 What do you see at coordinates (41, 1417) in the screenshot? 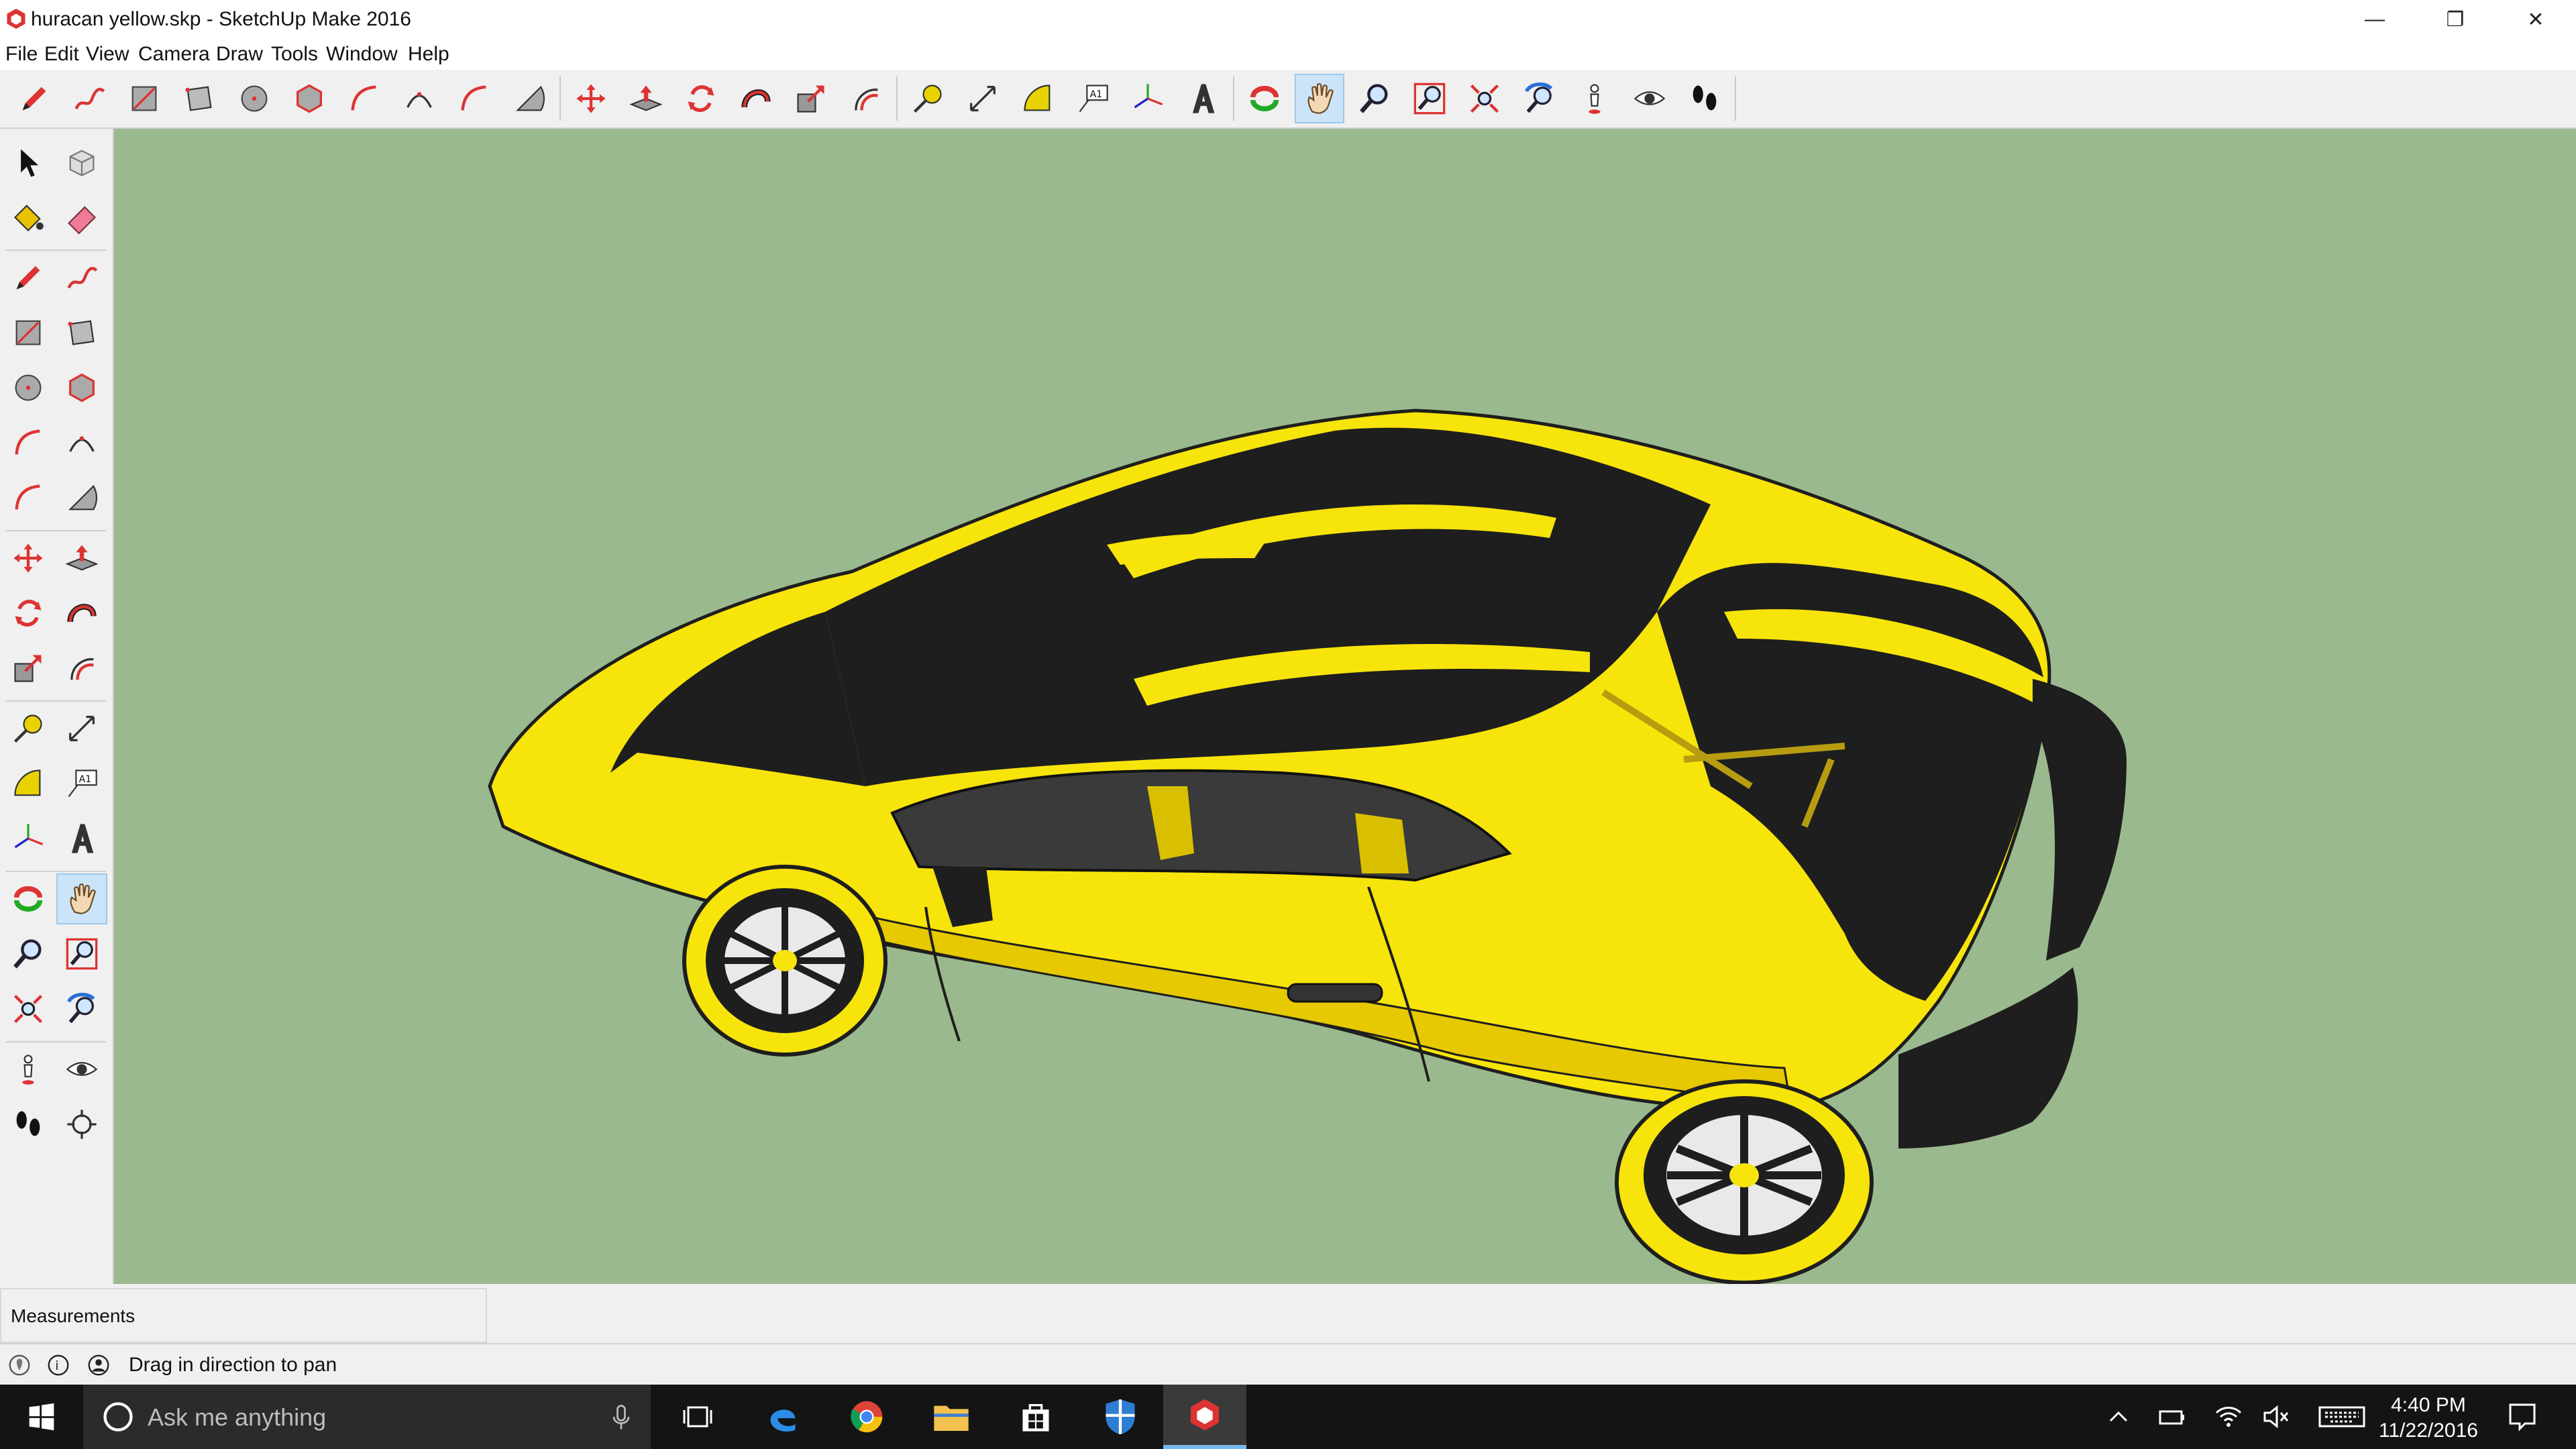
I see `start-button` at bounding box center [41, 1417].